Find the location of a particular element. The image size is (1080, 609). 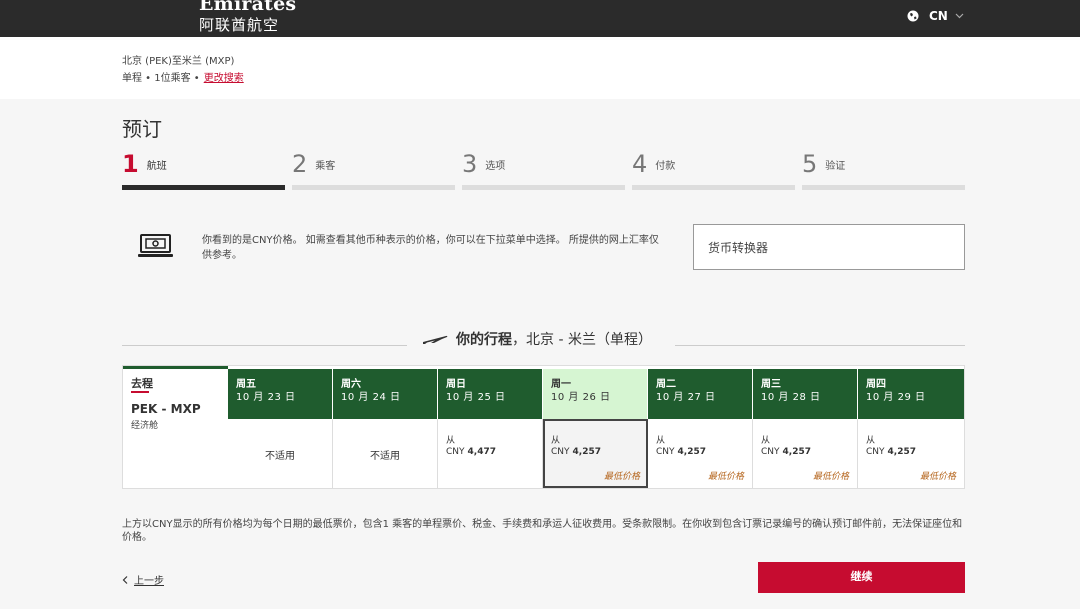

date-header: 周一 10 月 26 日 is located at coordinates (595, 394).